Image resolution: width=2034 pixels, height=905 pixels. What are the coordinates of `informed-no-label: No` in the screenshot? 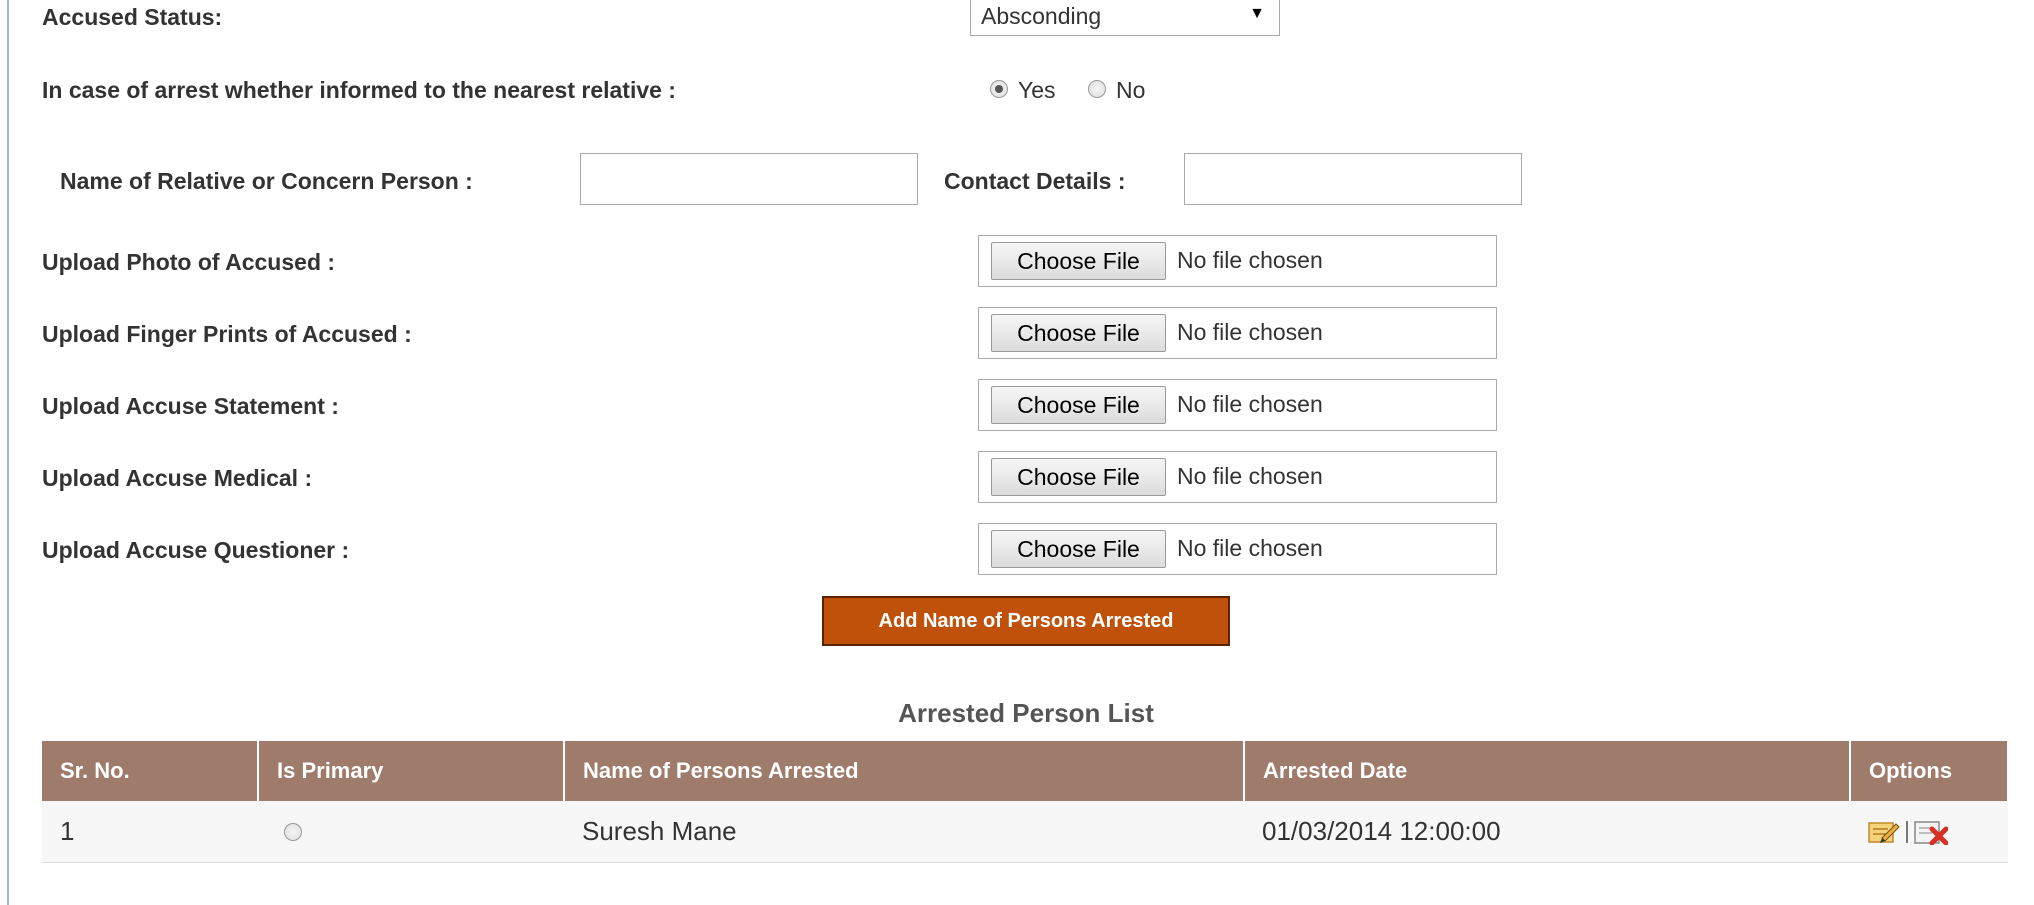 It's located at (1131, 90).